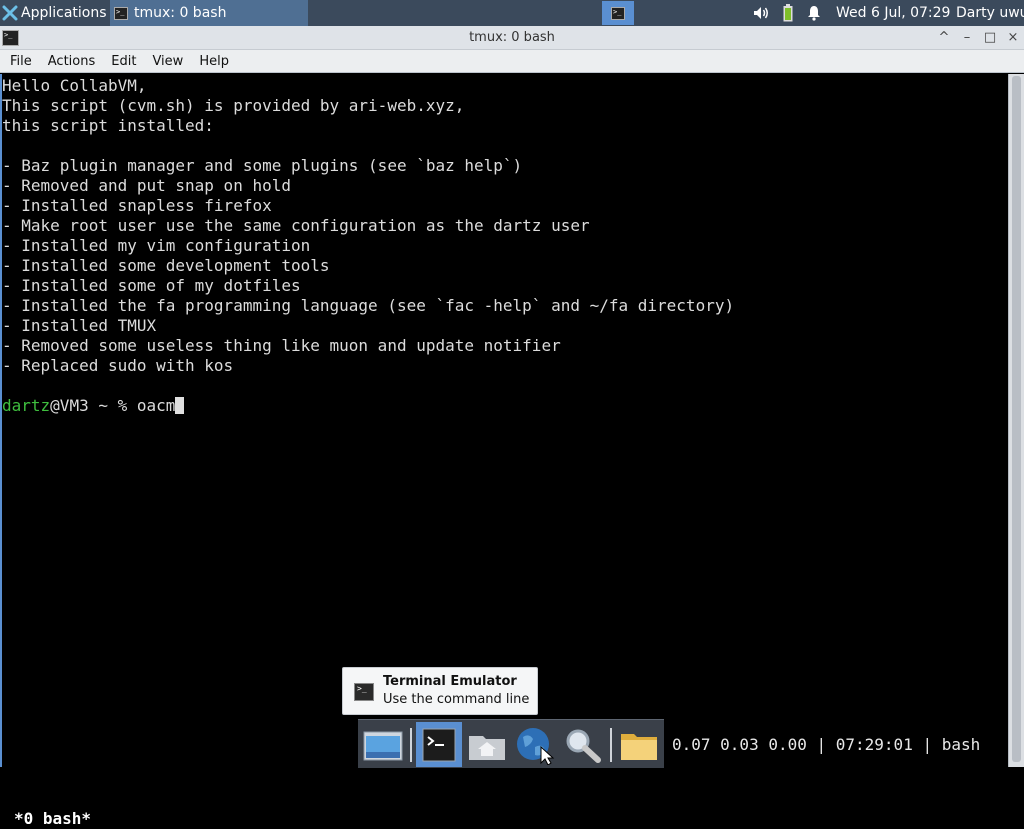 This screenshot has width=1024, height=829. I want to click on scrollbar-thumb, so click(1016, 419).